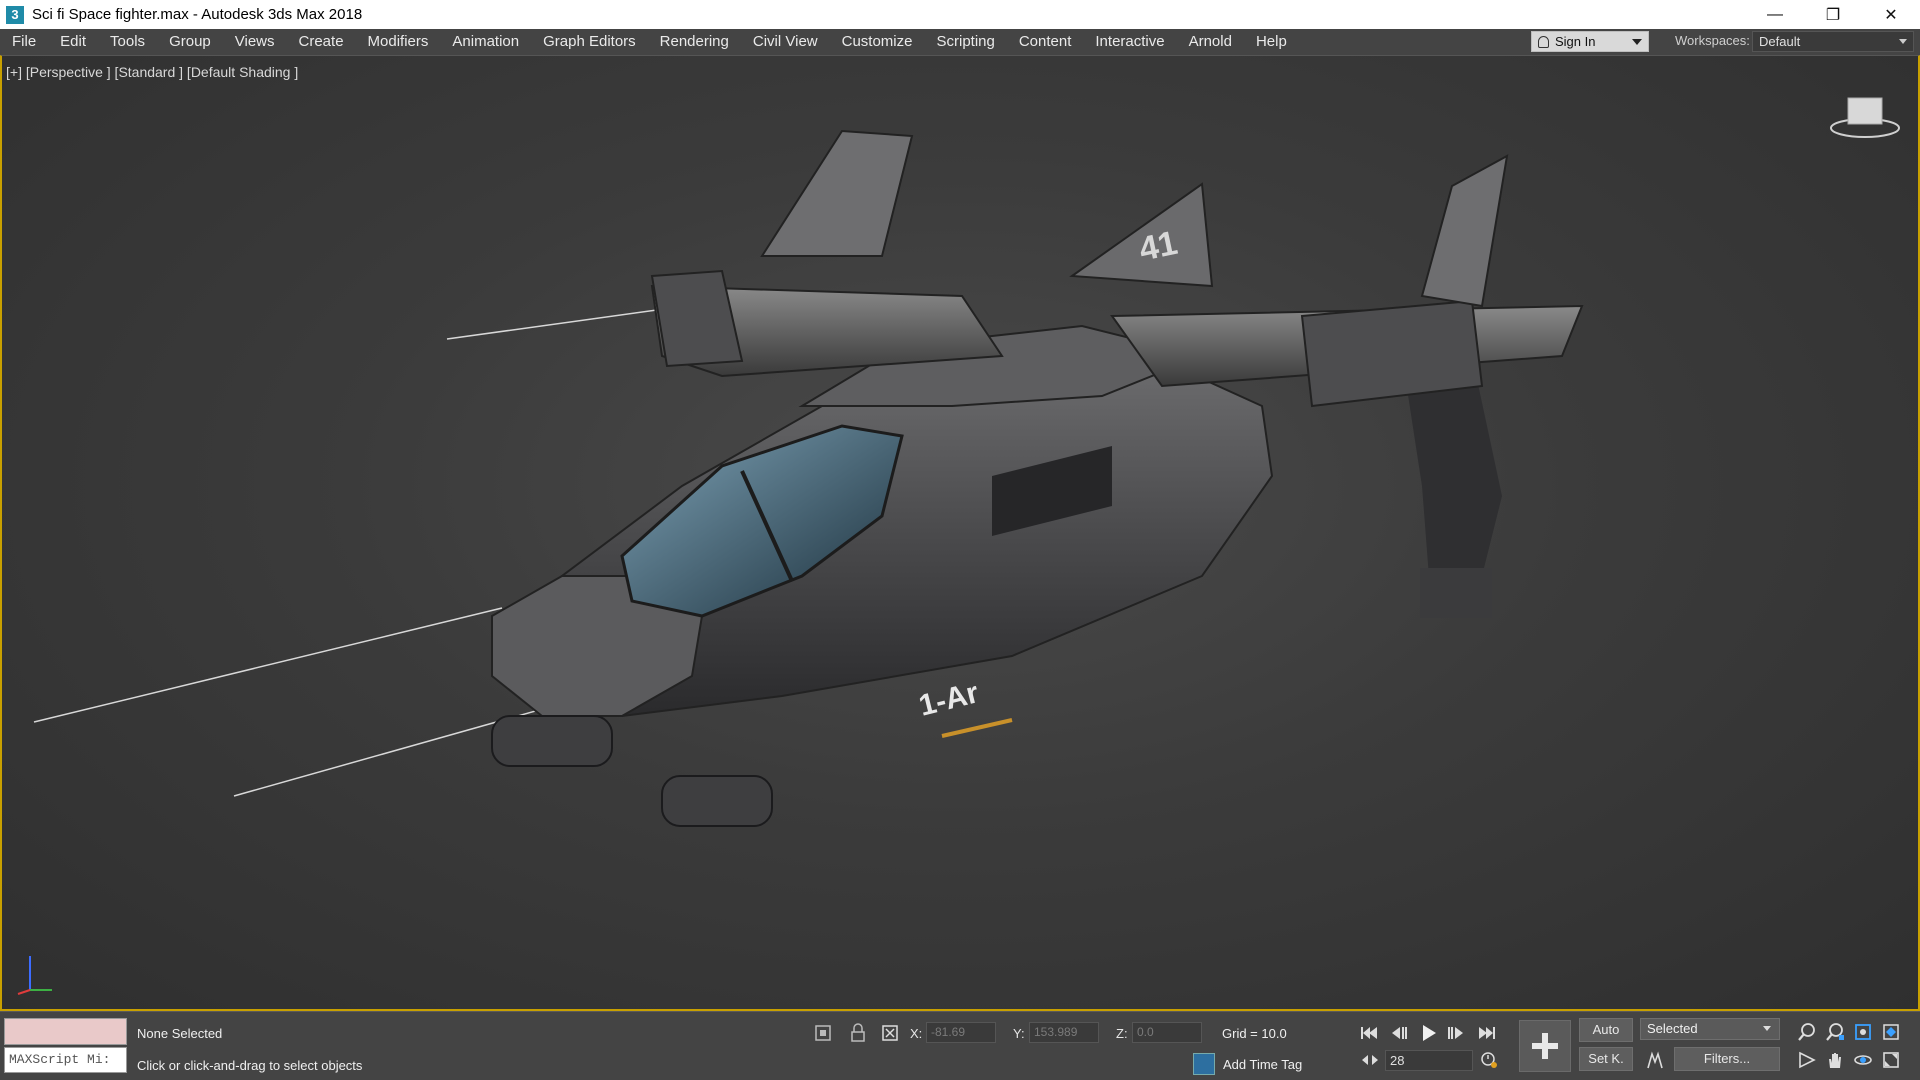 This screenshot has height=1080, width=1920. I want to click on right-tail-fin, so click(1464, 231).